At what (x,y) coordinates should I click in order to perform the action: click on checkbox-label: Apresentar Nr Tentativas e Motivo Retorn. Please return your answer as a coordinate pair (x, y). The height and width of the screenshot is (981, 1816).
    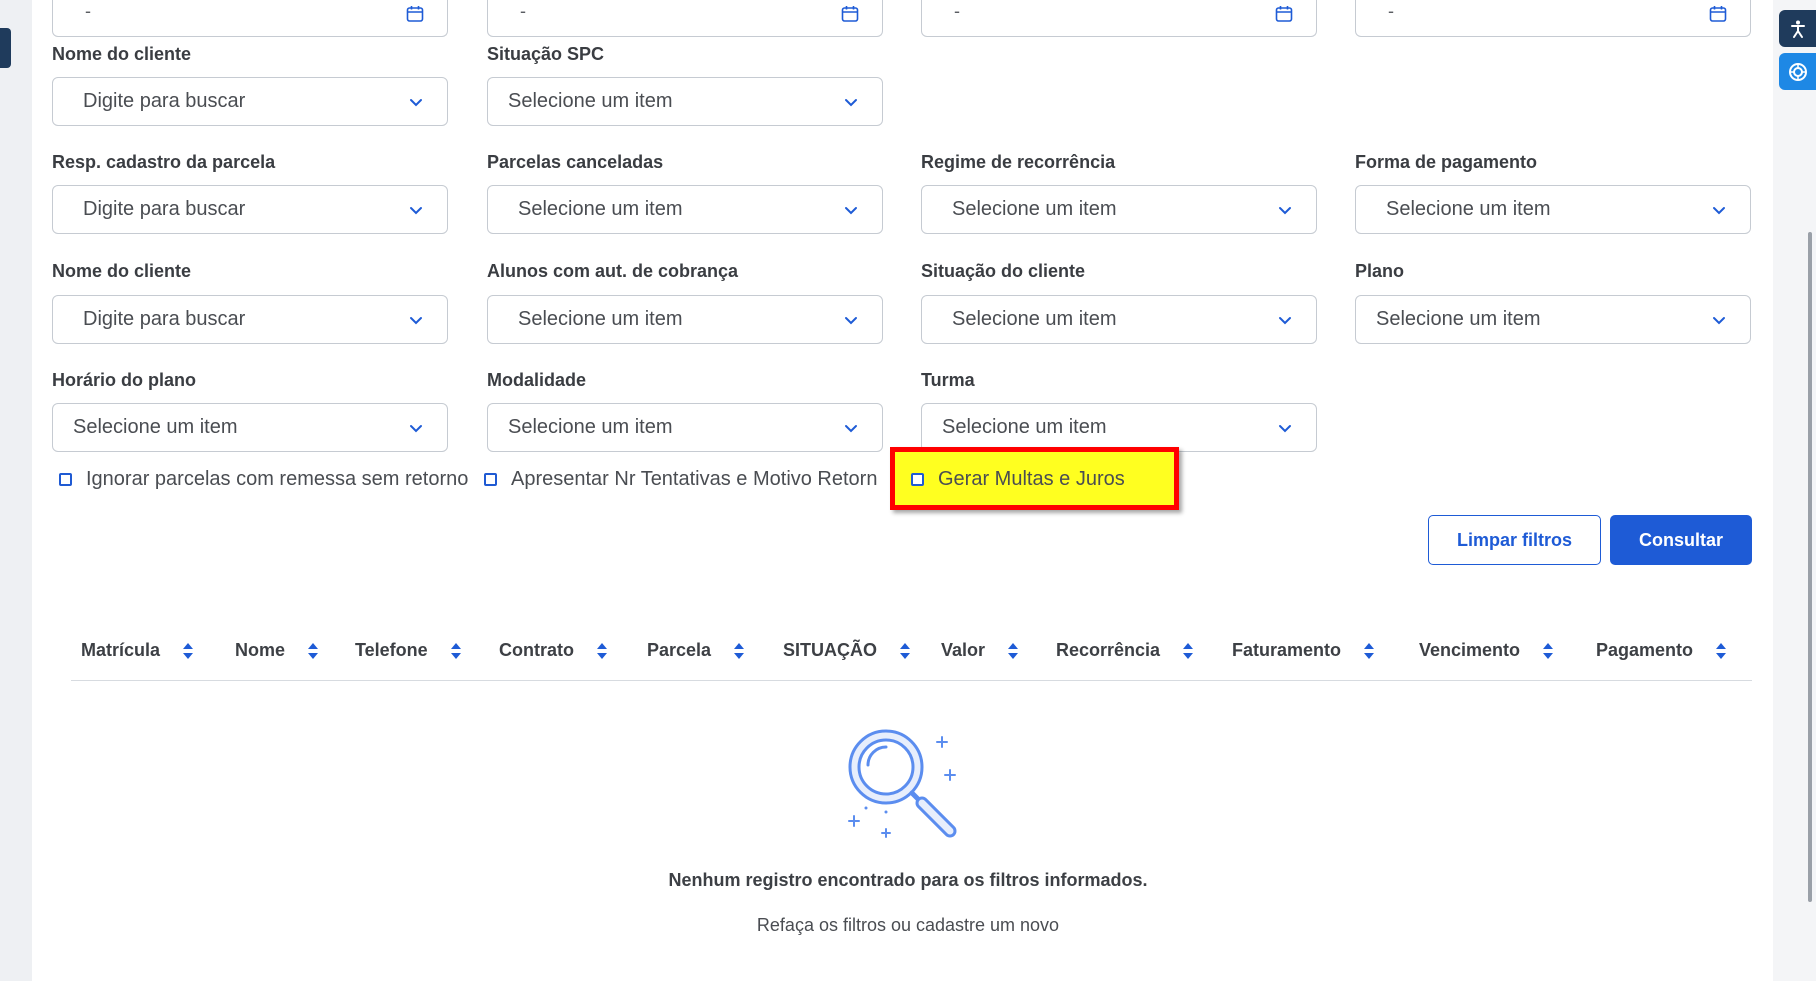
    Looking at the image, I should click on (694, 479).